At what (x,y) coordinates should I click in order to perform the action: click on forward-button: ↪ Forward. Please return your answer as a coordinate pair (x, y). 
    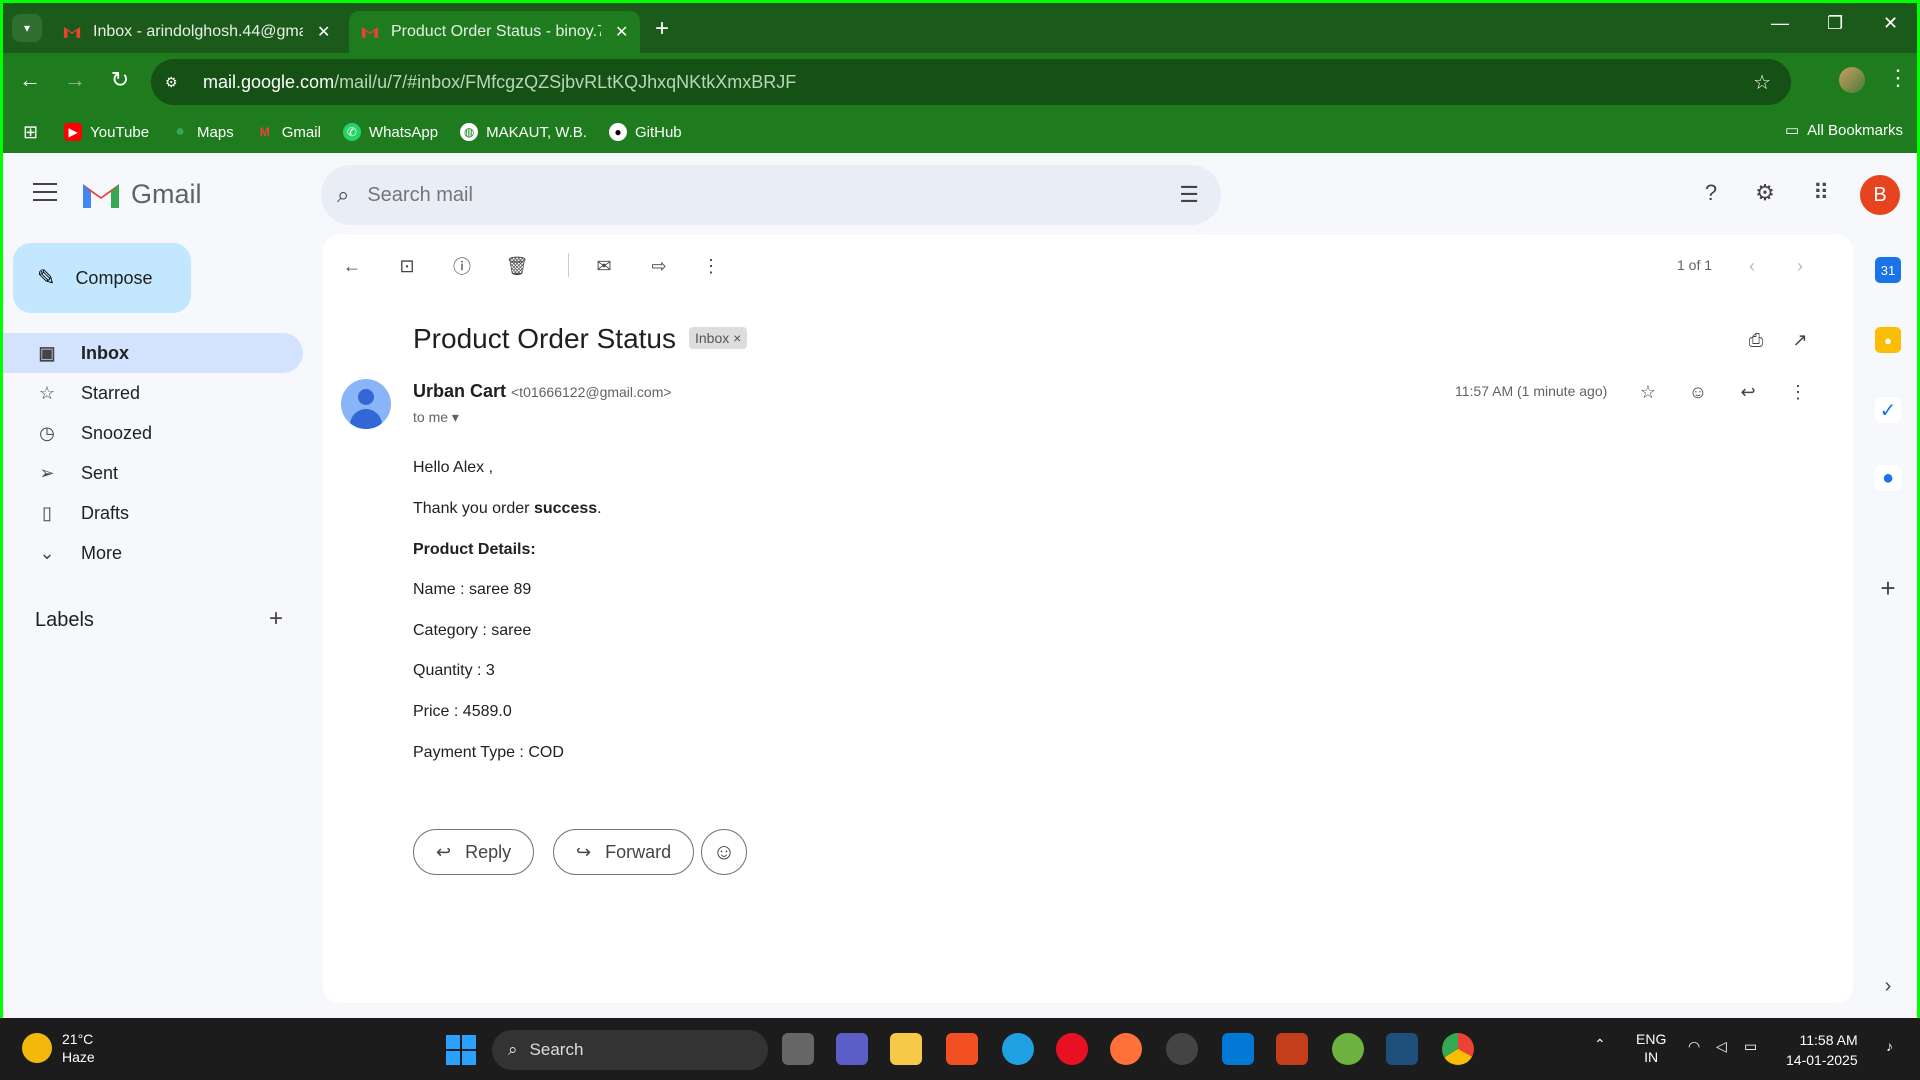
    Looking at the image, I should click on (624, 852).